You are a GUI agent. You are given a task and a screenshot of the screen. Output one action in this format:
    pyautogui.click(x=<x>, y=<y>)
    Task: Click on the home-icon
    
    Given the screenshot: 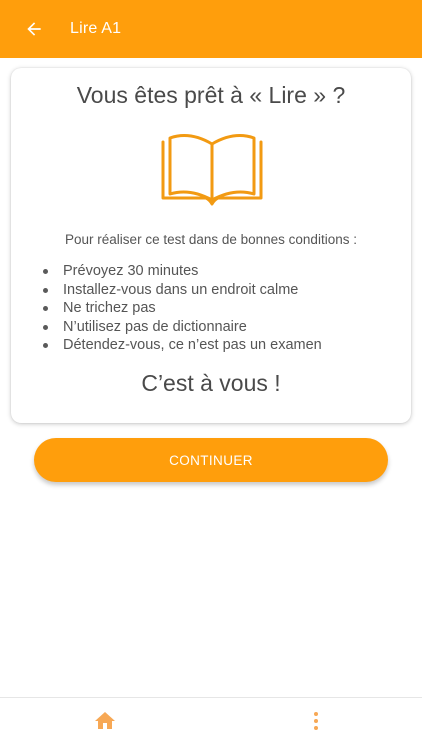 What is the action you would take?
    pyautogui.click(x=105, y=720)
    